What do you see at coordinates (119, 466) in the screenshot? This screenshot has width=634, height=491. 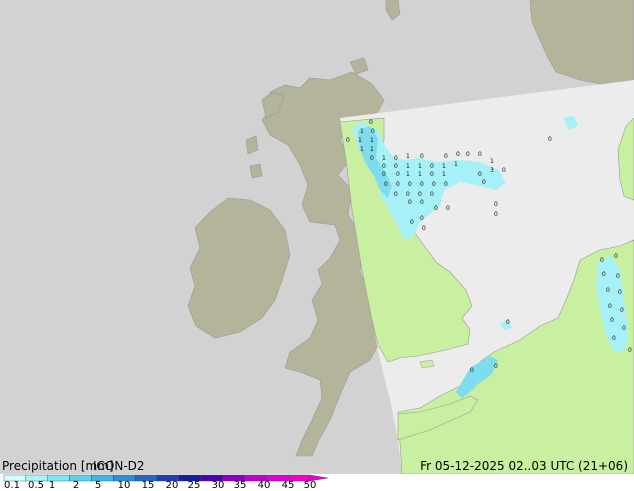 I see `model-name: ICON-D2` at bounding box center [119, 466].